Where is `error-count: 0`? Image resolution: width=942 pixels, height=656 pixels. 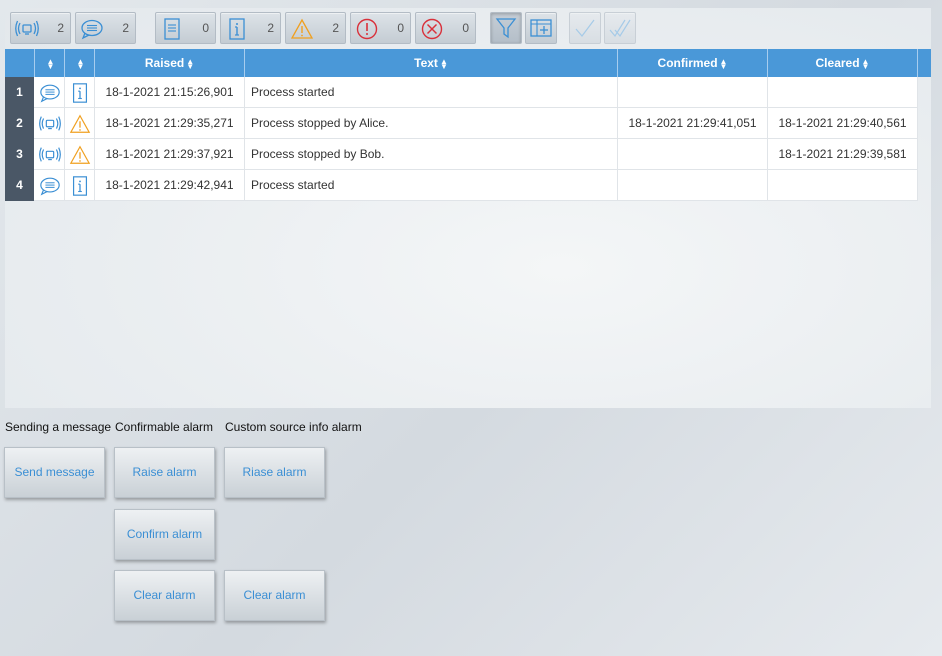
error-count: 0 is located at coordinates (400, 28).